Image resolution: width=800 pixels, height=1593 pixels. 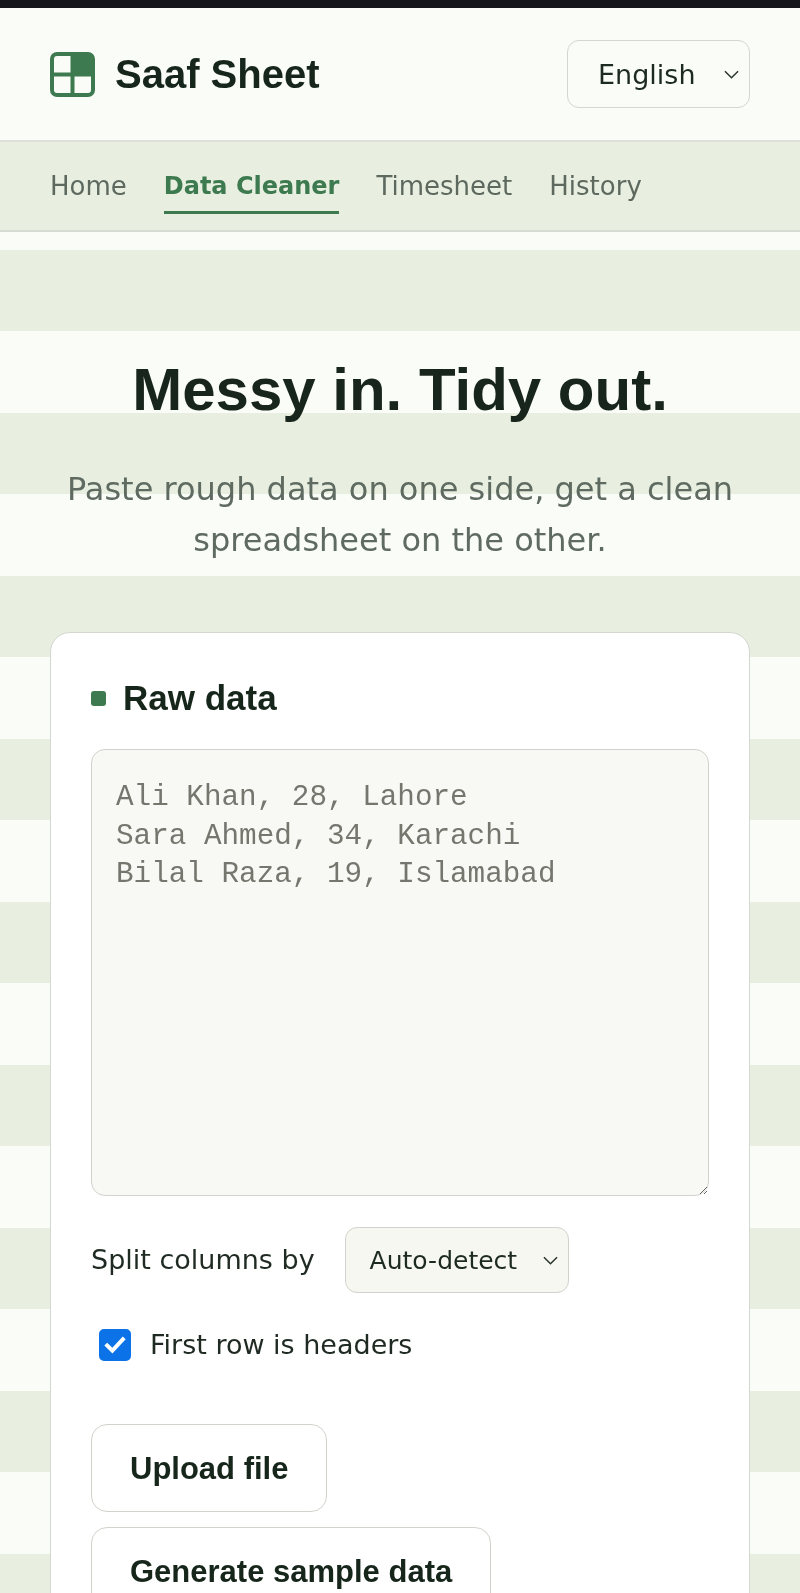 What do you see at coordinates (595, 192) in the screenshot?
I see `nav-tab: History` at bounding box center [595, 192].